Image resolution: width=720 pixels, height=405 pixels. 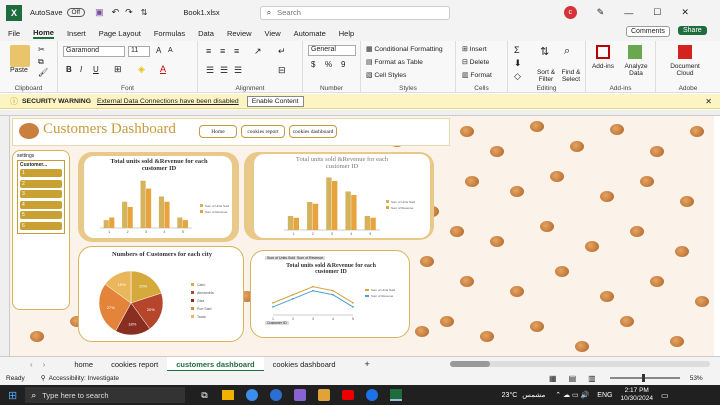 I want to click on enable-content-button: Enable Content, so click(x=275, y=101).